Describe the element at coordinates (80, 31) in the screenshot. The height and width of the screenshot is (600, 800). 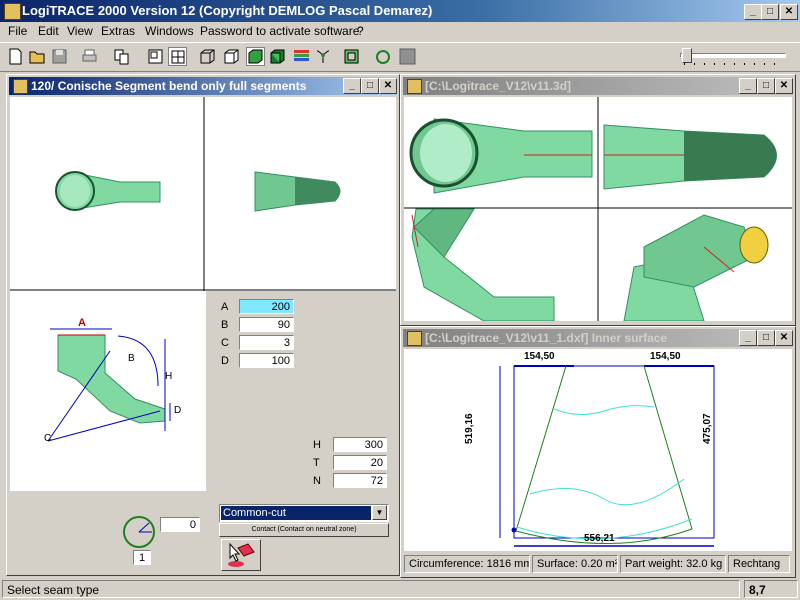
I see `menu-view: View` at that location.